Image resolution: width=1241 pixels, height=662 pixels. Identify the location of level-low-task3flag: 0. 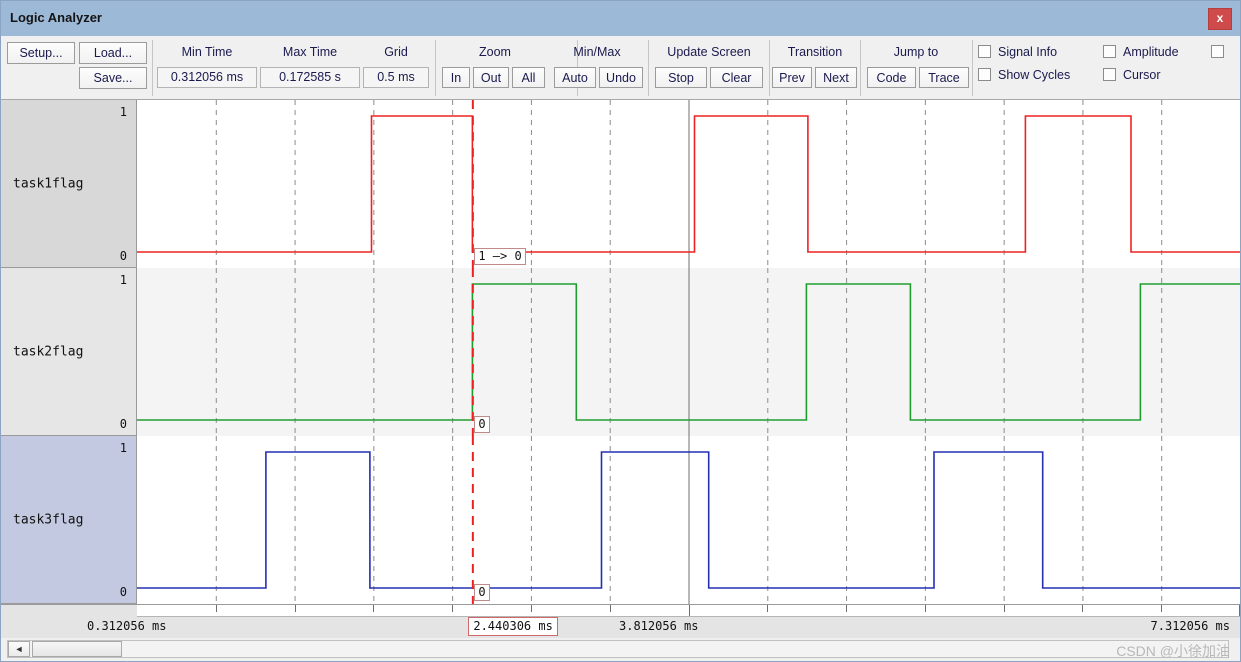
(123, 592).